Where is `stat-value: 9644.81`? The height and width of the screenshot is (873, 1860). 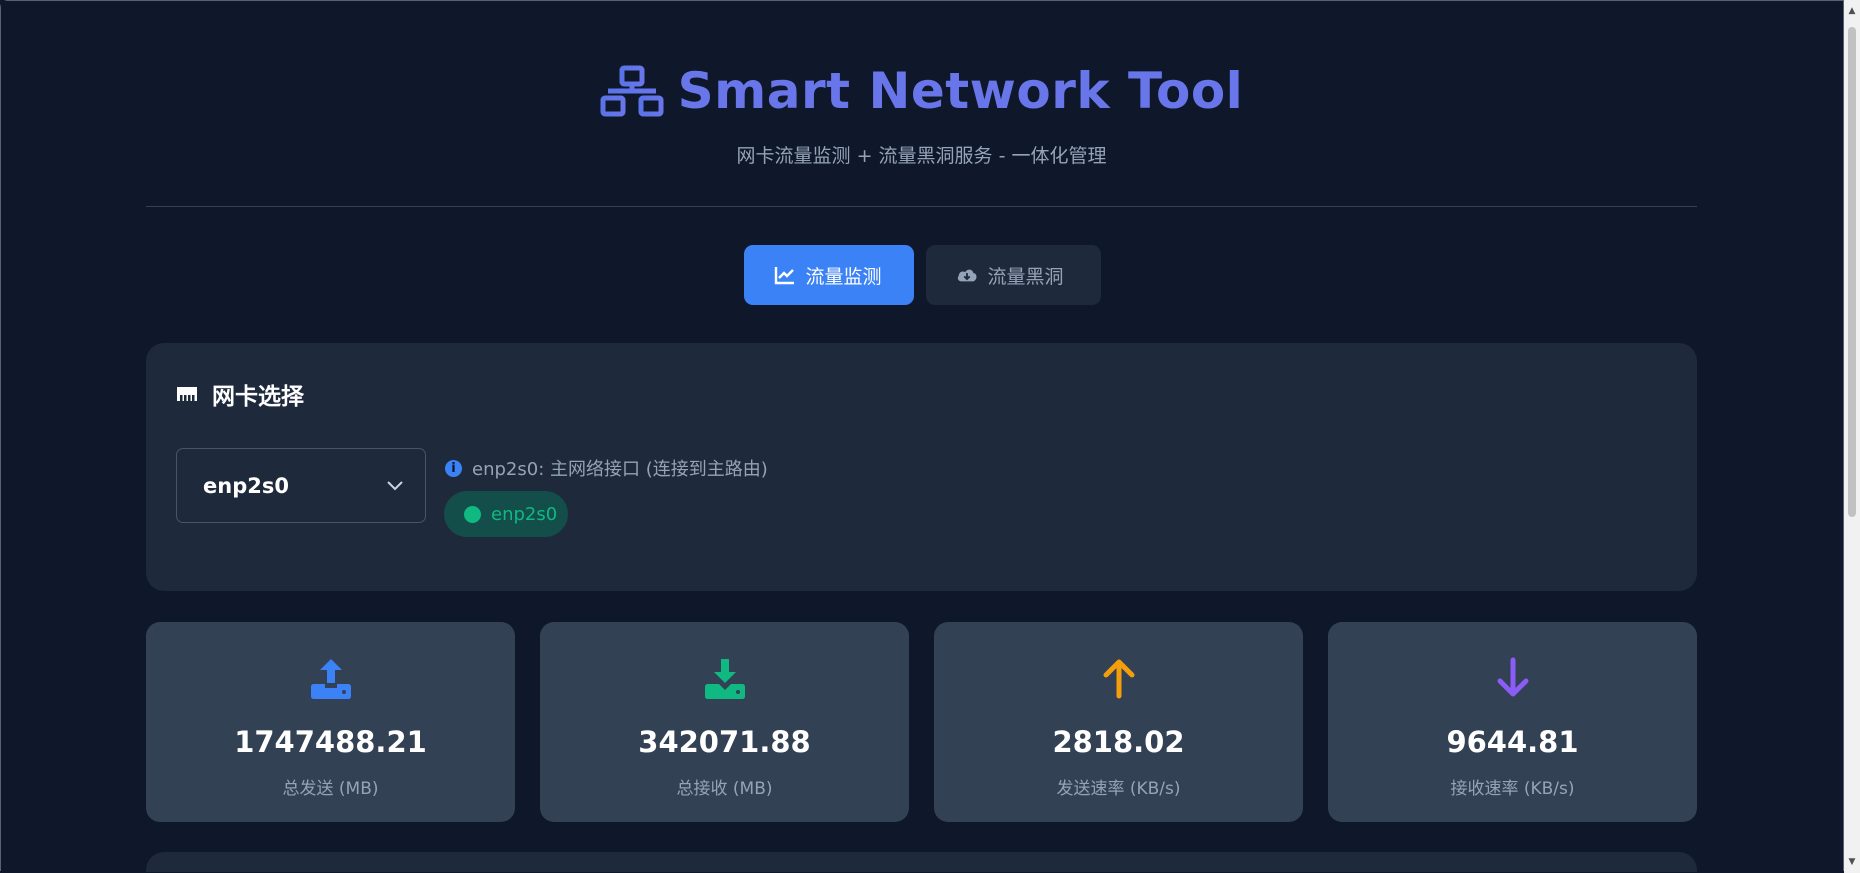 stat-value: 9644.81 is located at coordinates (1512, 742).